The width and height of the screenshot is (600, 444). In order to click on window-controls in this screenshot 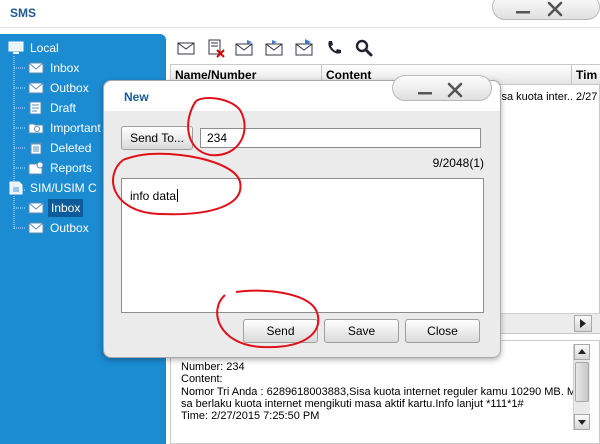, I will do `click(546, 10)`.